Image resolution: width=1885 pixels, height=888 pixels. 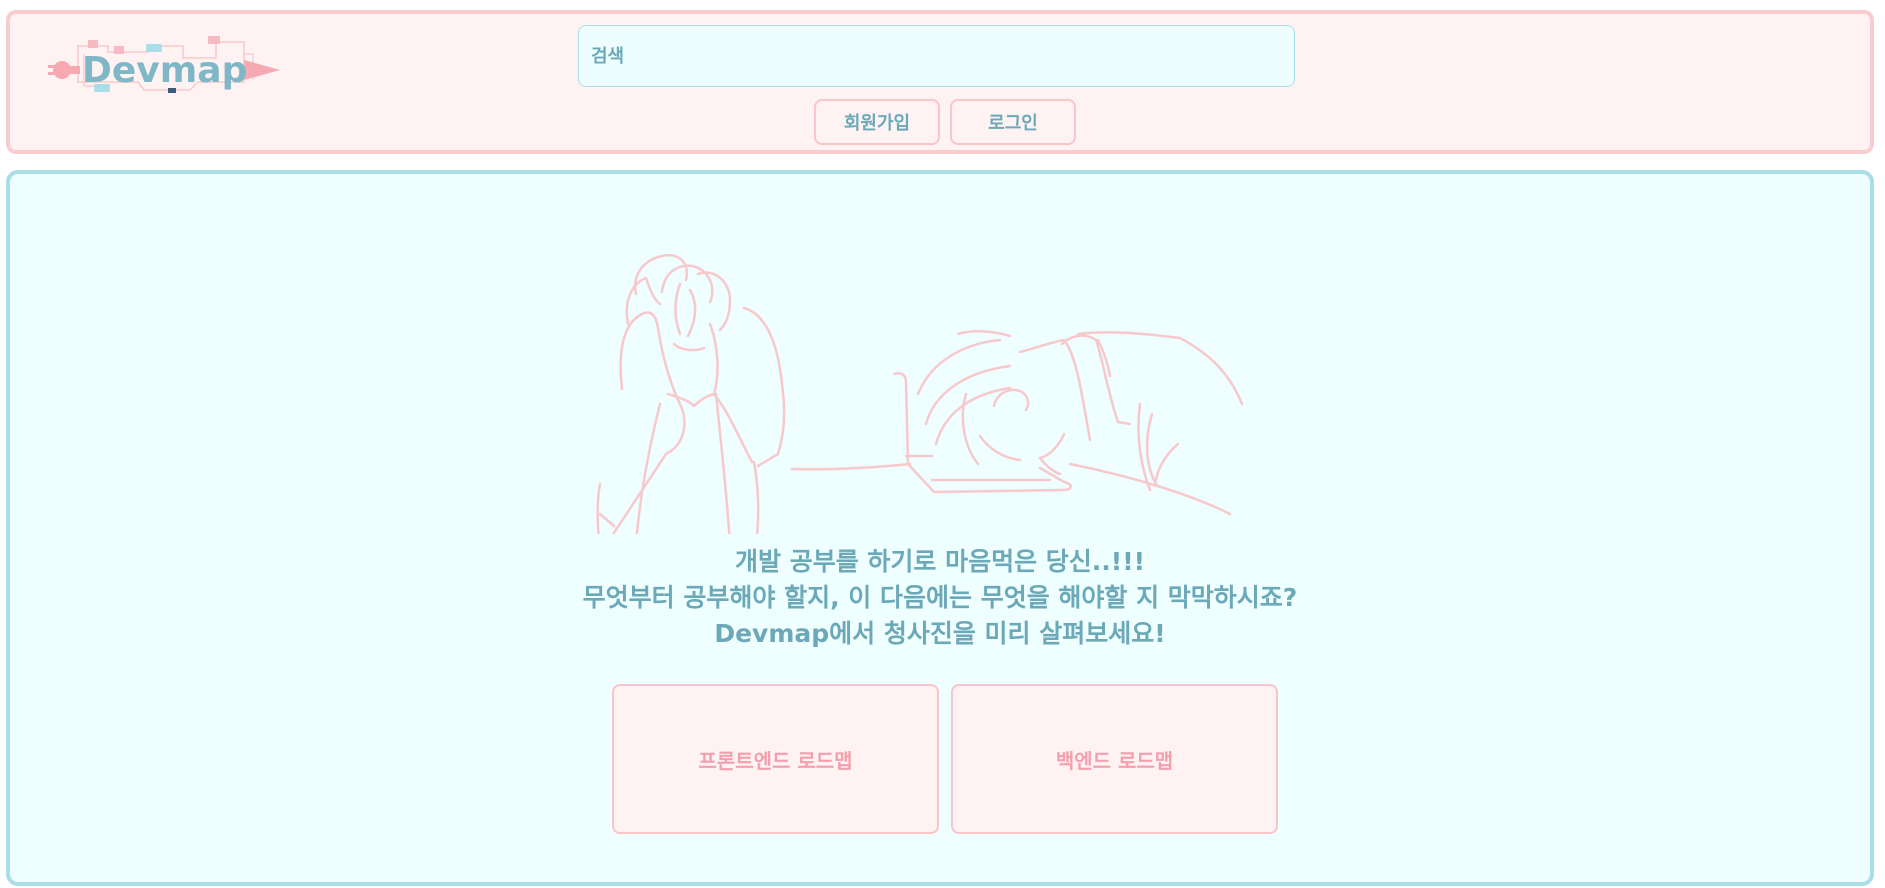 I want to click on backend-roadmap-card: 백엔드 로드맵, so click(x=1114, y=759).